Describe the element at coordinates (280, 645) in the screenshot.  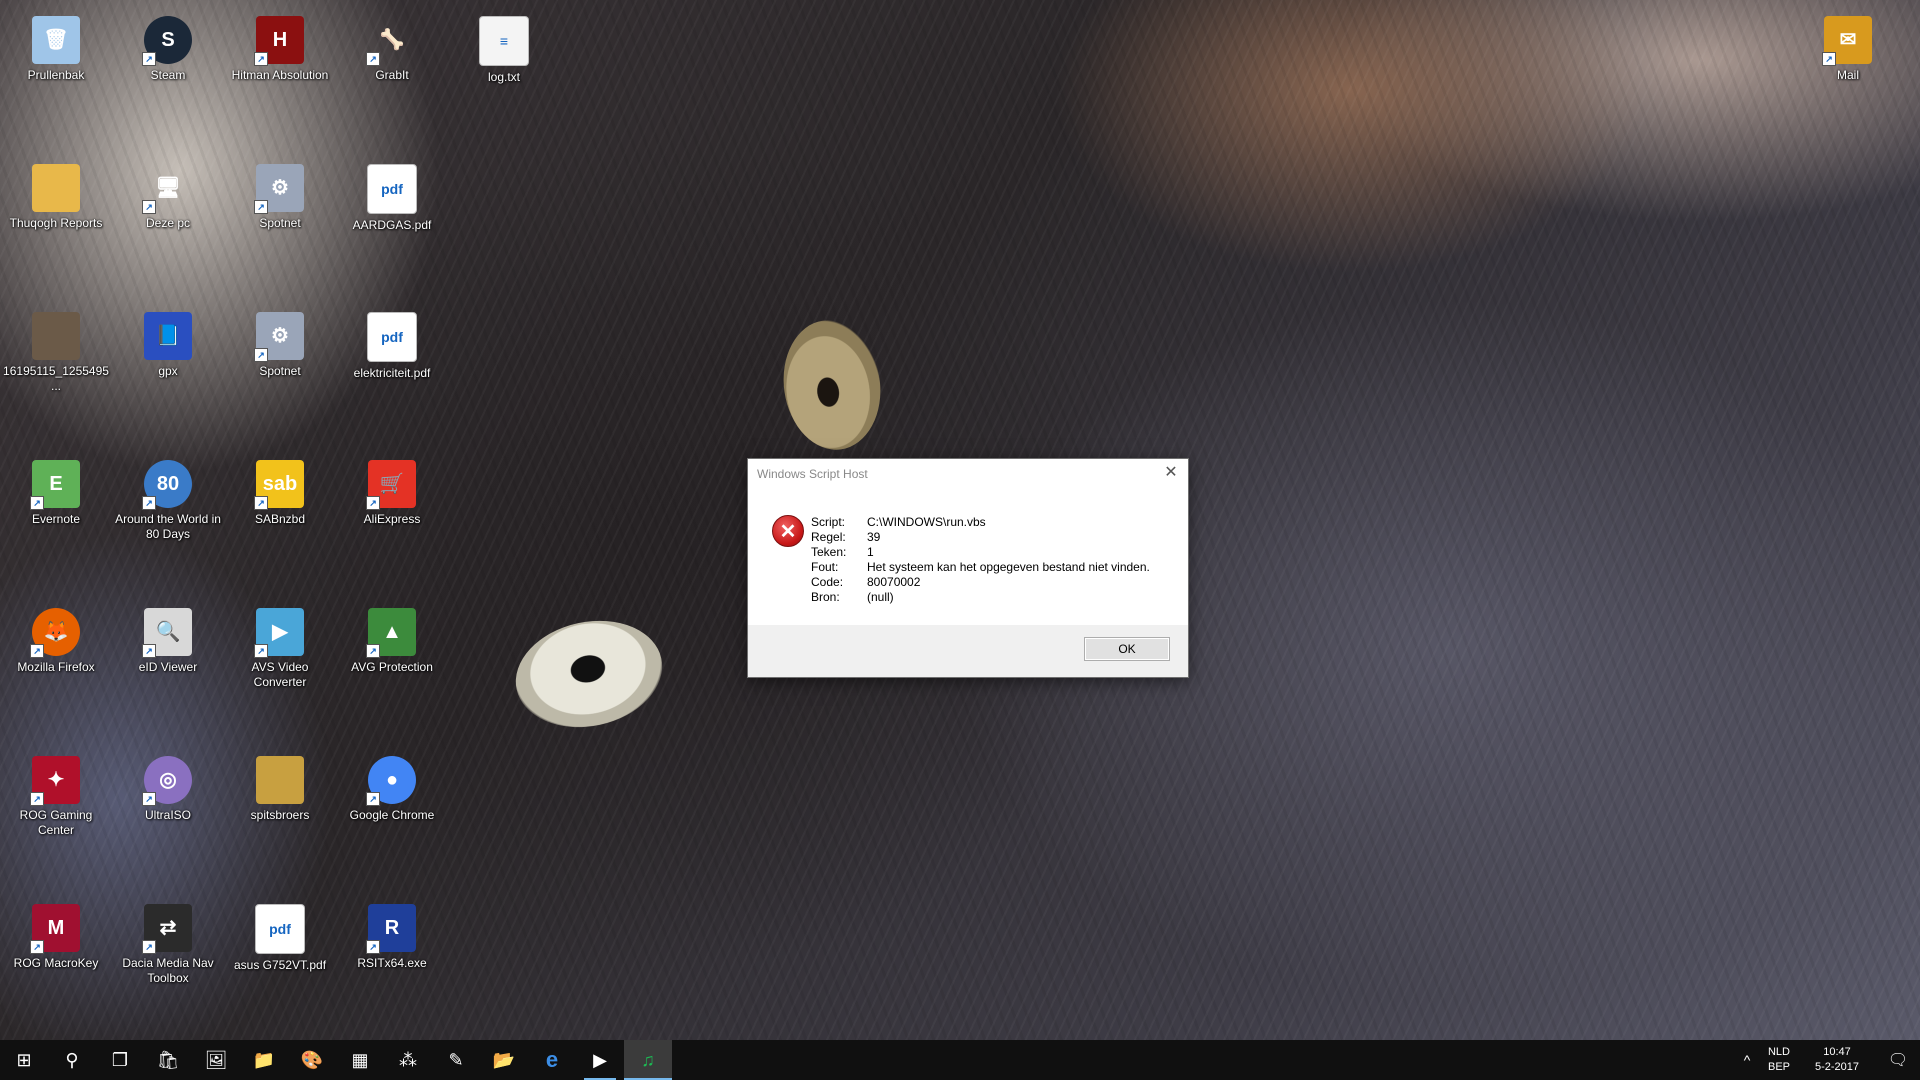
I see `desktop-icon: ▶ ↗ AVS Video Converter` at that location.